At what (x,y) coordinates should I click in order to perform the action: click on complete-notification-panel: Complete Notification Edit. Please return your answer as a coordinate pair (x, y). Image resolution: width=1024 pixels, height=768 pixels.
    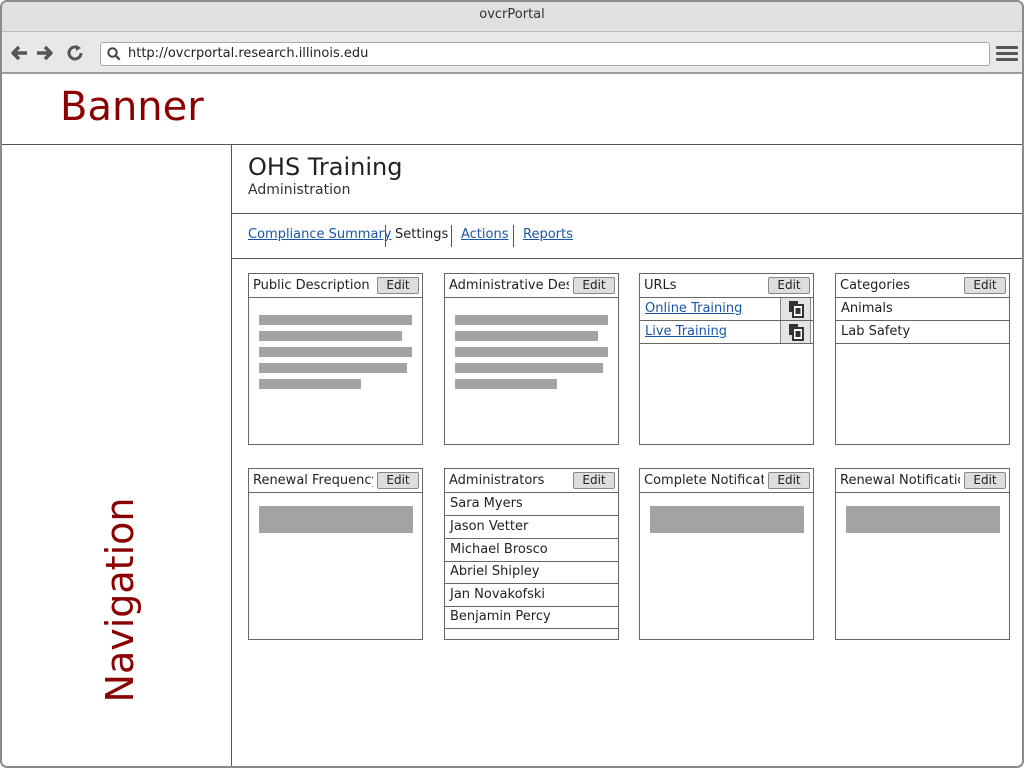
    Looking at the image, I should click on (726, 554).